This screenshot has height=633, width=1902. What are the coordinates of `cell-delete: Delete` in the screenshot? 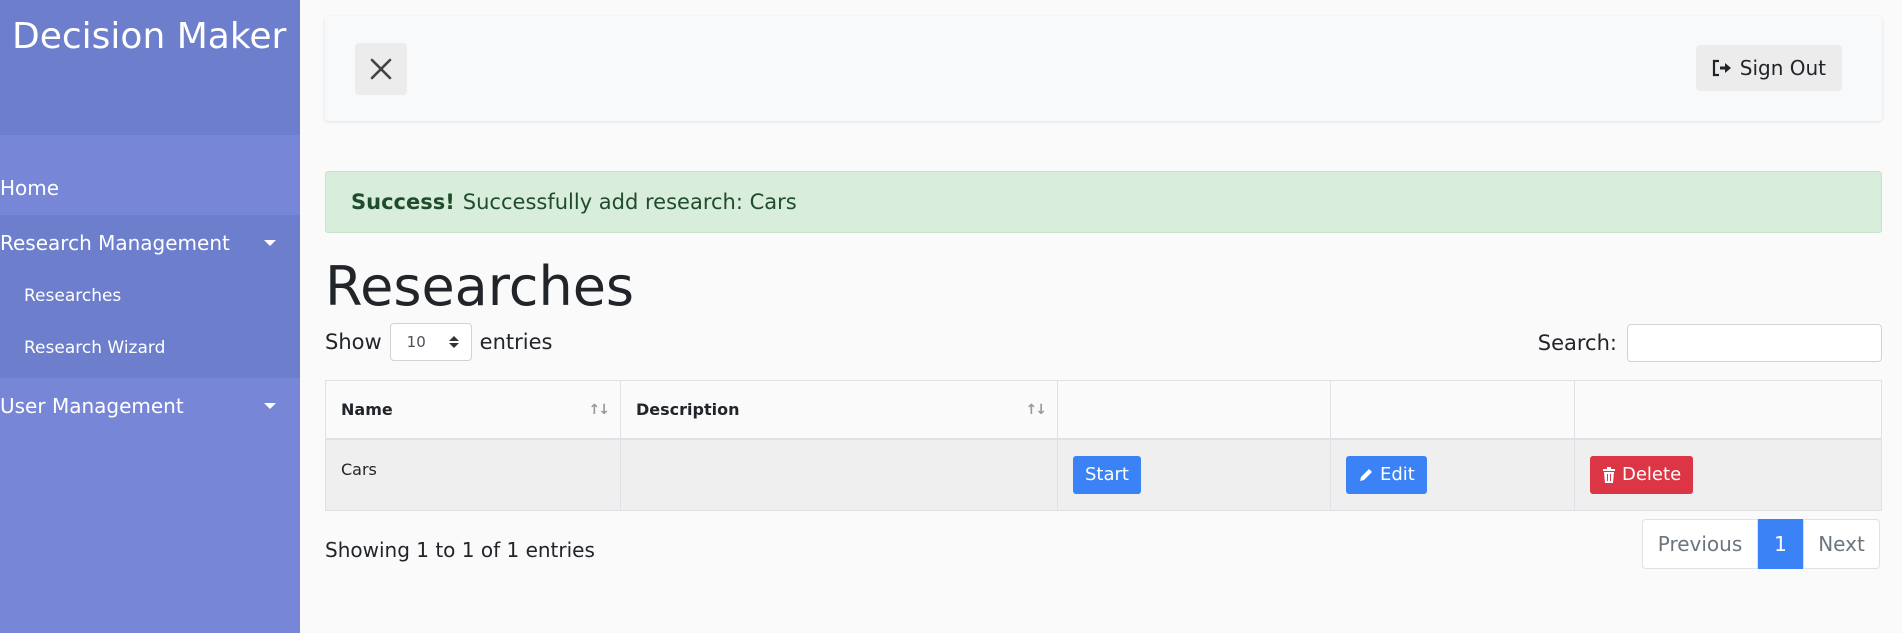 It's located at (1728, 474).